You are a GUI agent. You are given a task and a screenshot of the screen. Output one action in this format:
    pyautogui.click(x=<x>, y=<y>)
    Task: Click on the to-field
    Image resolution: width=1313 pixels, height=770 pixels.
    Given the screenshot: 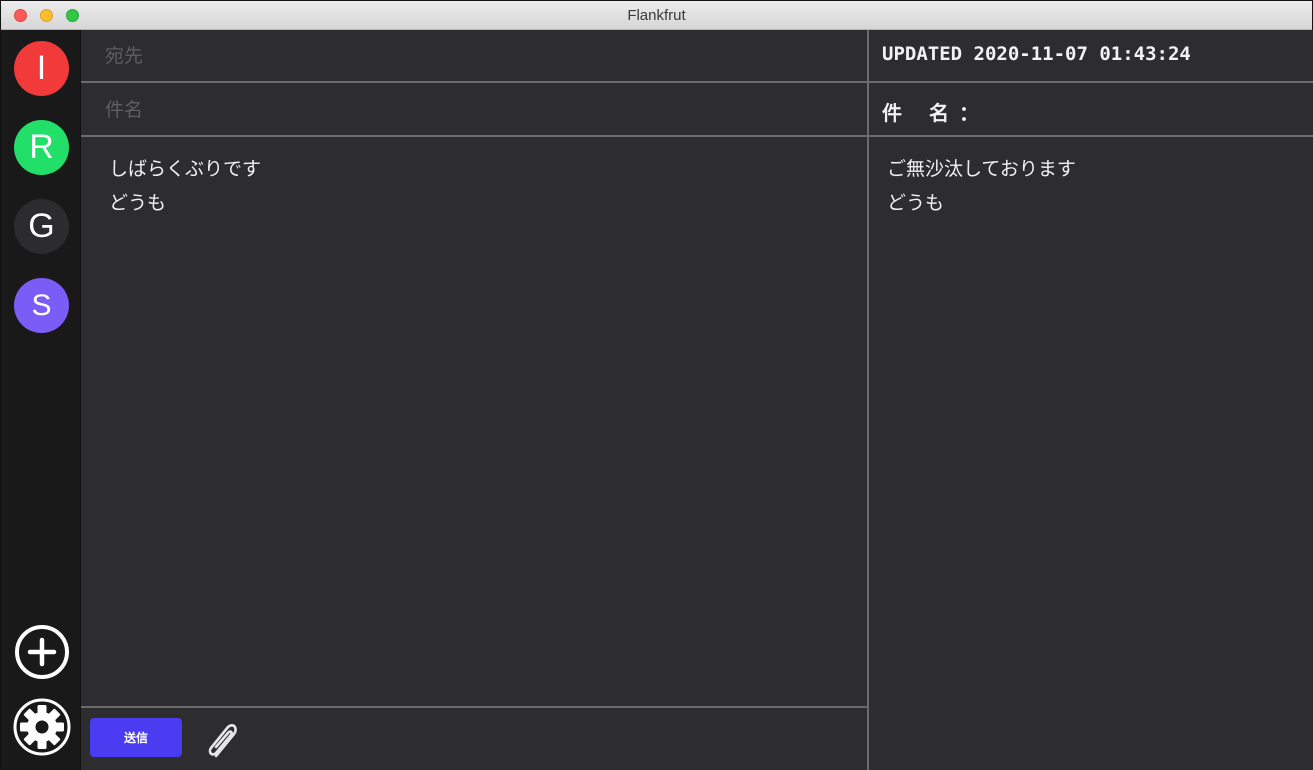 What is the action you would take?
    pyautogui.click(x=474, y=56)
    